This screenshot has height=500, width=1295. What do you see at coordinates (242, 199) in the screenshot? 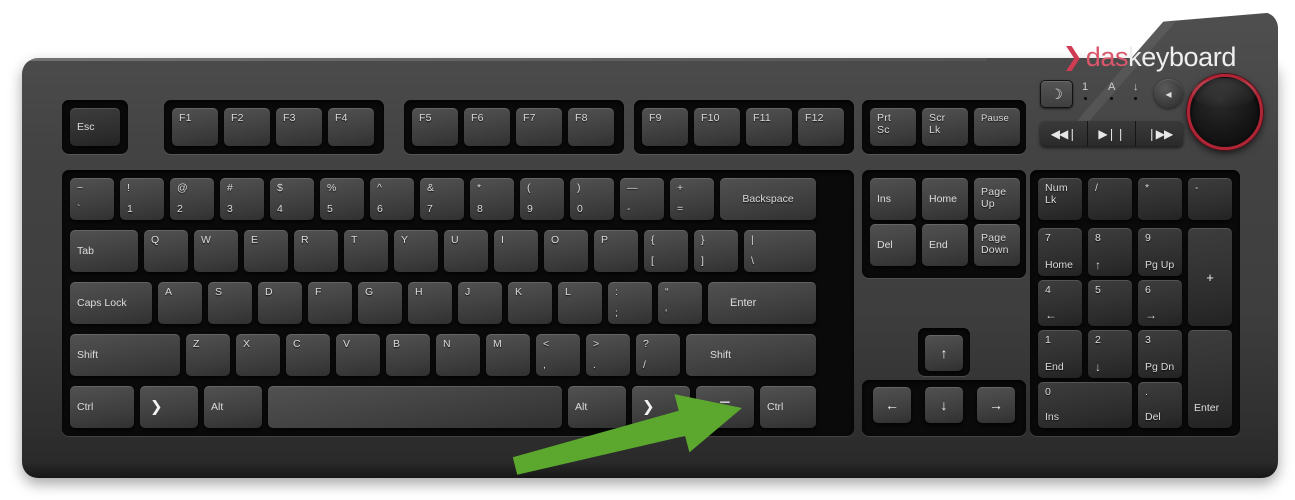
I see `key-3: #3` at bounding box center [242, 199].